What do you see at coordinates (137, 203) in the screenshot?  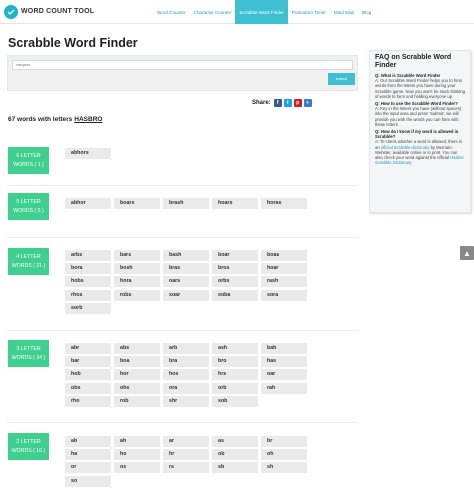 I see `word-chip: boars` at bounding box center [137, 203].